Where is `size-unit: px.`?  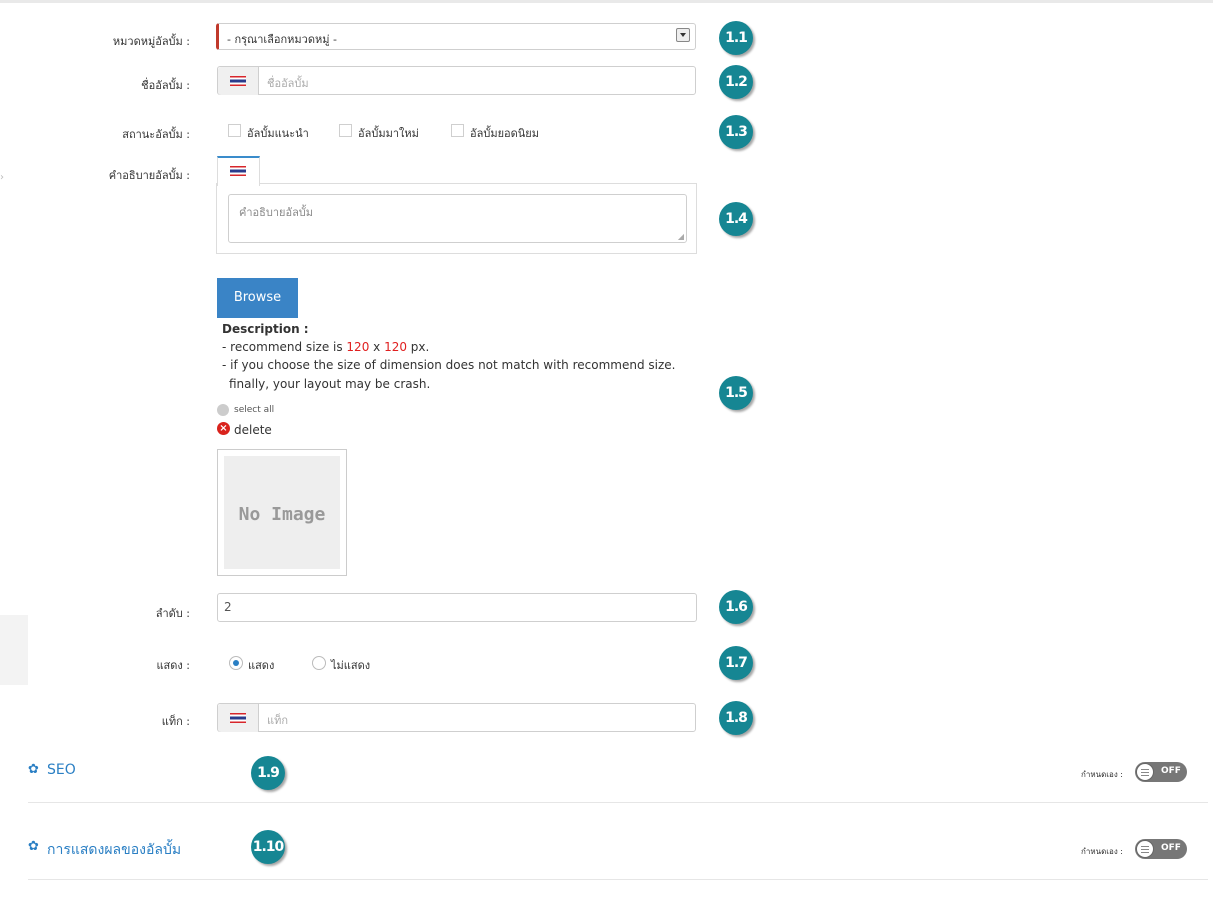
size-unit: px. is located at coordinates (418, 347).